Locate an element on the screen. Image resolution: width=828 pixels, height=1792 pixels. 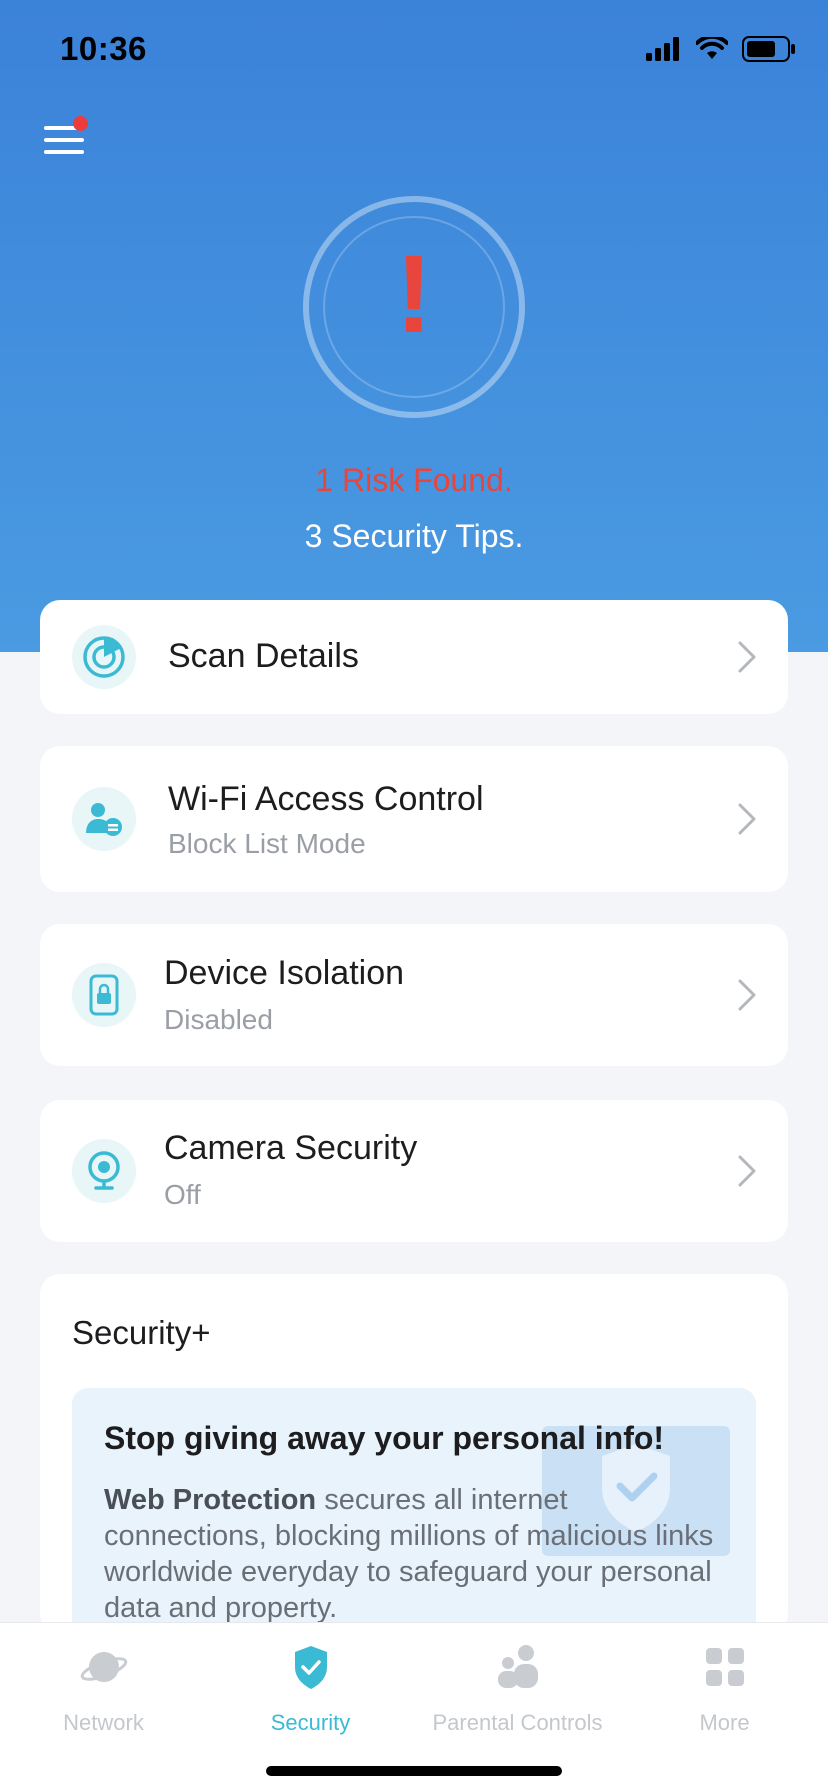
device-isolation-title: Device Isolation is located at coordinates (284, 973).